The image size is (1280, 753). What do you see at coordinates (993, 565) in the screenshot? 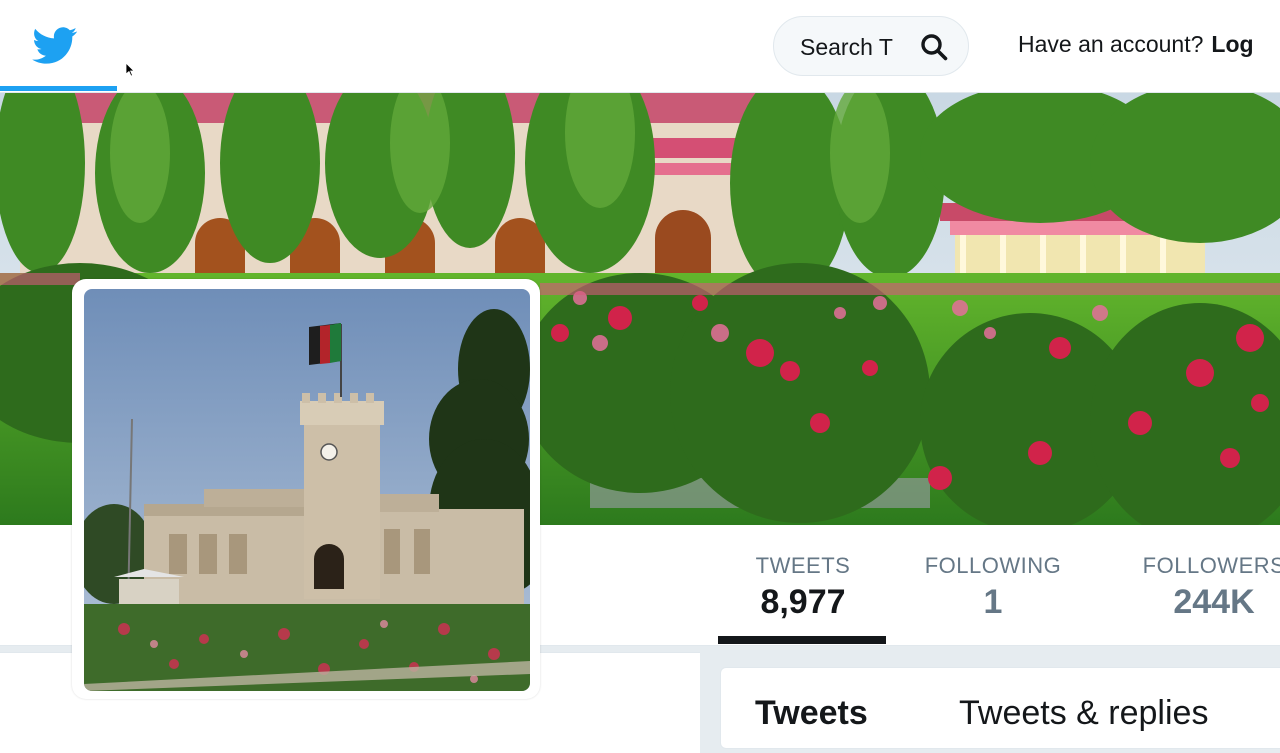
I see `stat-following-label: FOLLOWING` at bounding box center [993, 565].